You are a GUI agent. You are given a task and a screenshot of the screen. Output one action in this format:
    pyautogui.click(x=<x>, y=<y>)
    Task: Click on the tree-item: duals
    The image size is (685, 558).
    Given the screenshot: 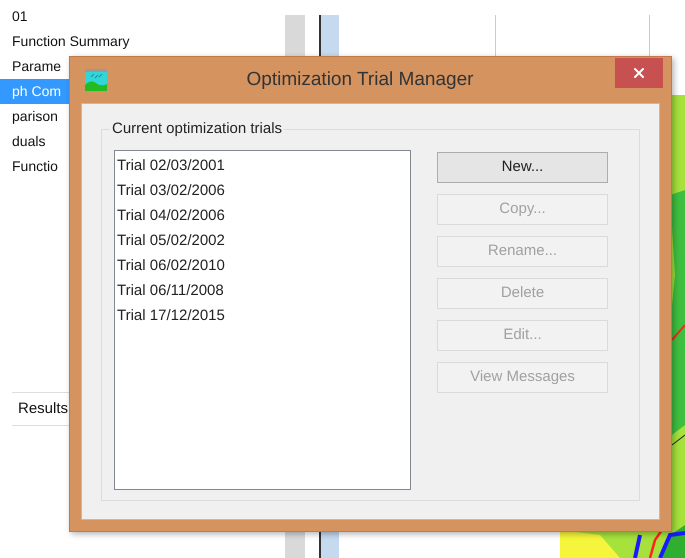 What is the action you would take?
    pyautogui.click(x=34, y=141)
    